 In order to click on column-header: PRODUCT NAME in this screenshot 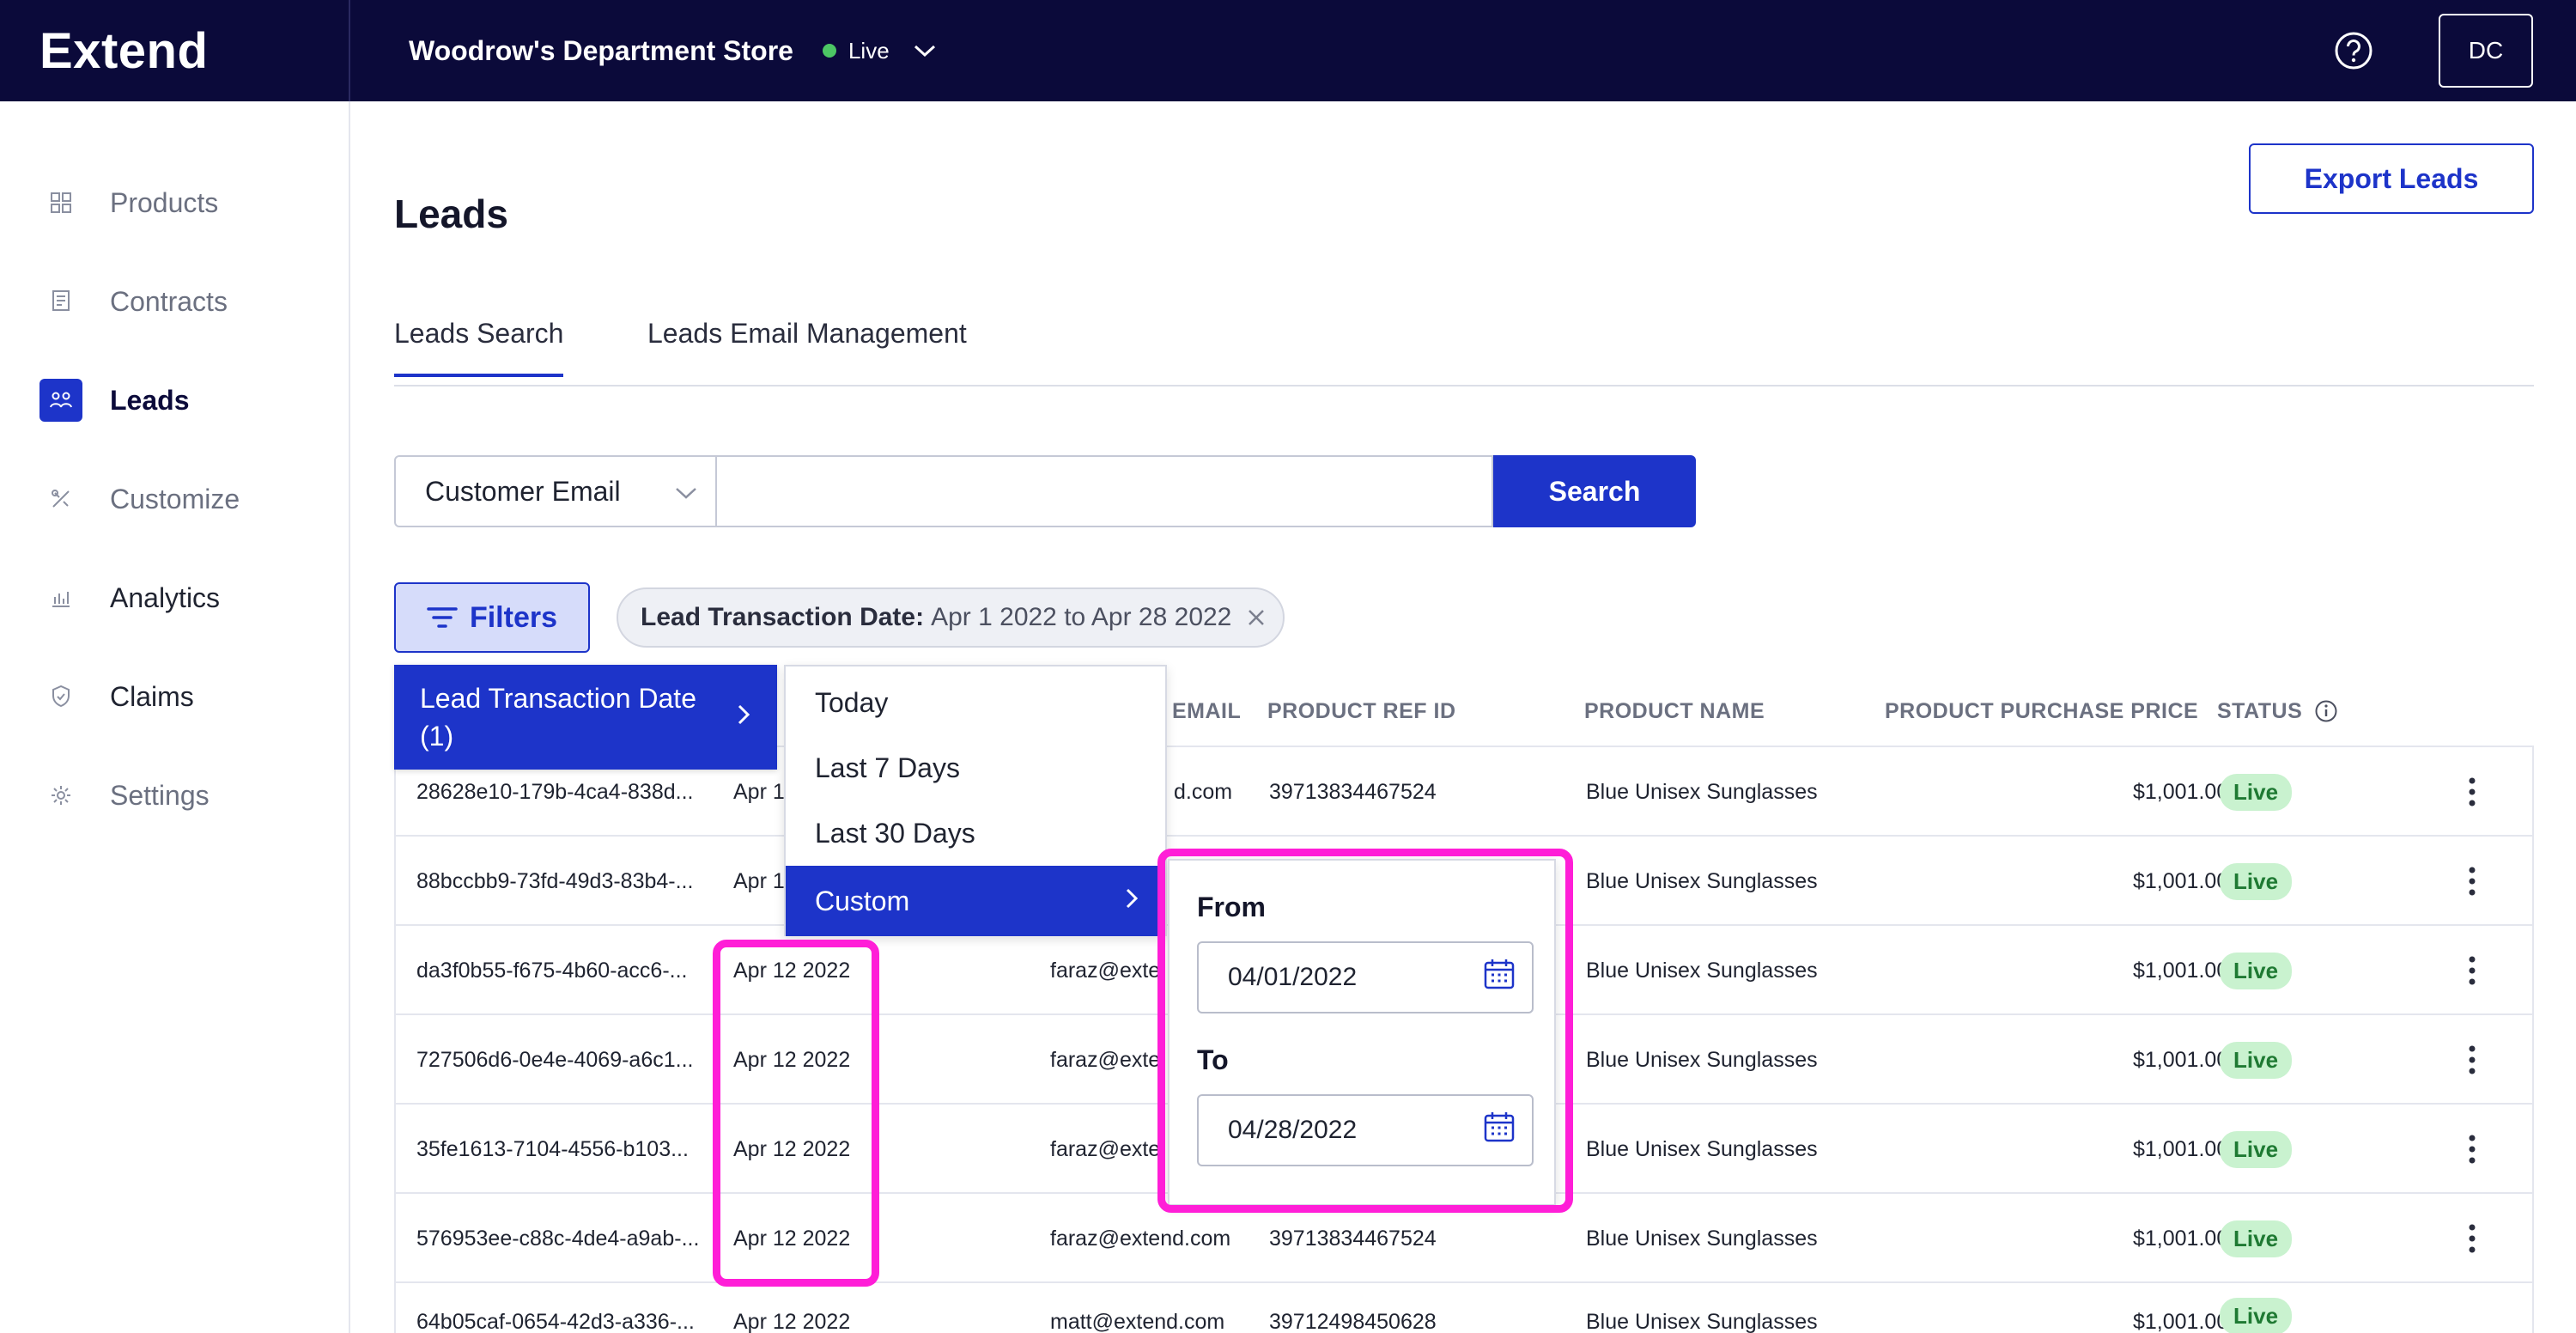, I will do `click(1675, 710)`.